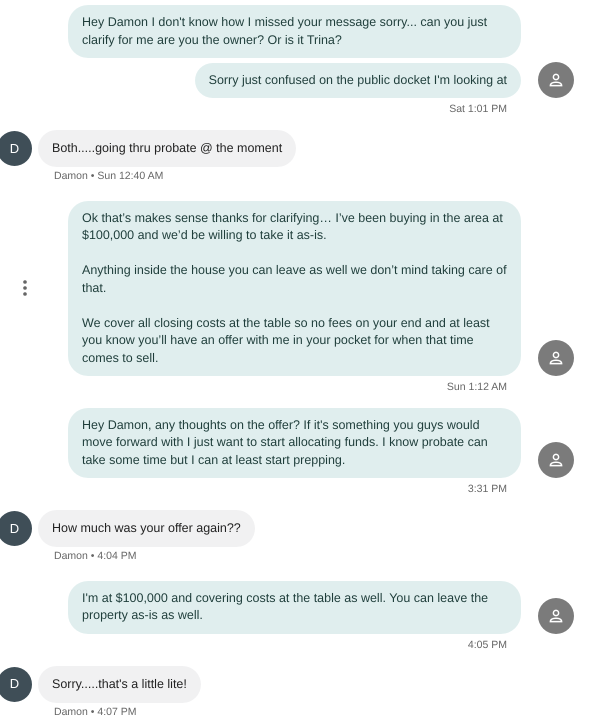 The width and height of the screenshot is (591, 720). What do you see at coordinates (95, 556) in the screenshot?
I see `sender-timestamp: Damon • 4:04 PM` at bounding box center [95, 556].